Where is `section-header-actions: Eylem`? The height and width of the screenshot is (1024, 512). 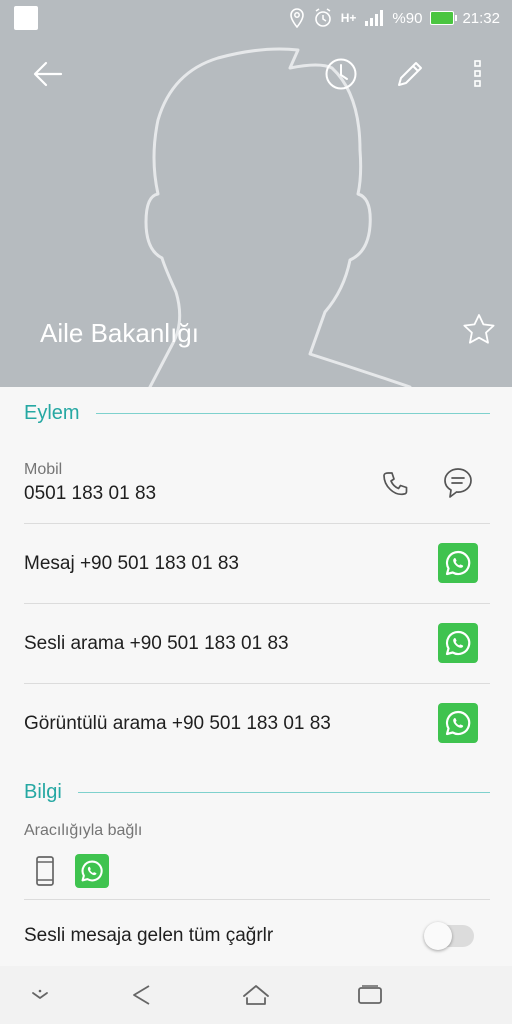
section-header-actions: Eylem is located at coordinates (257, 413).